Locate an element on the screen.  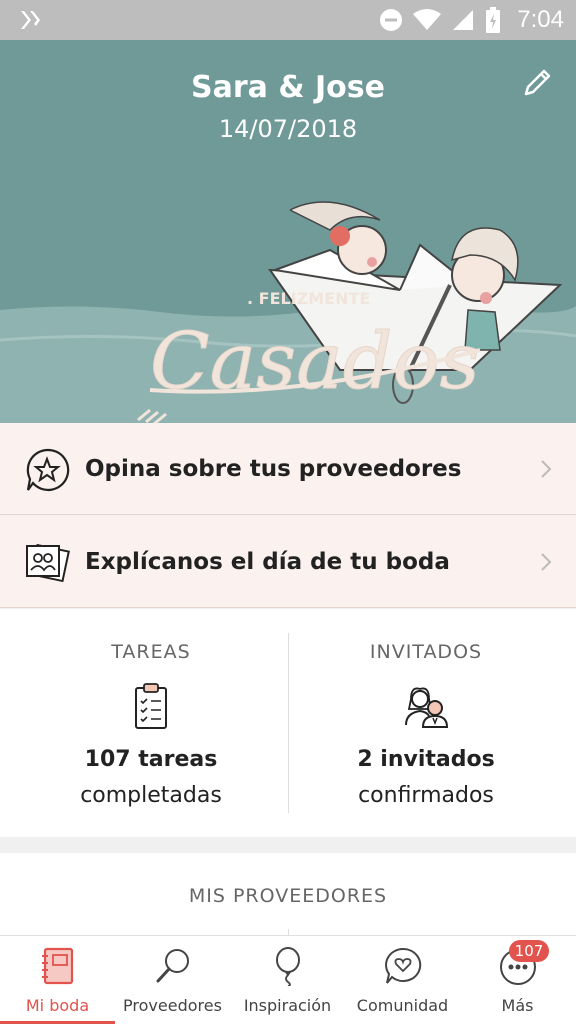
battery-icon is located at coordinates (493, 20).